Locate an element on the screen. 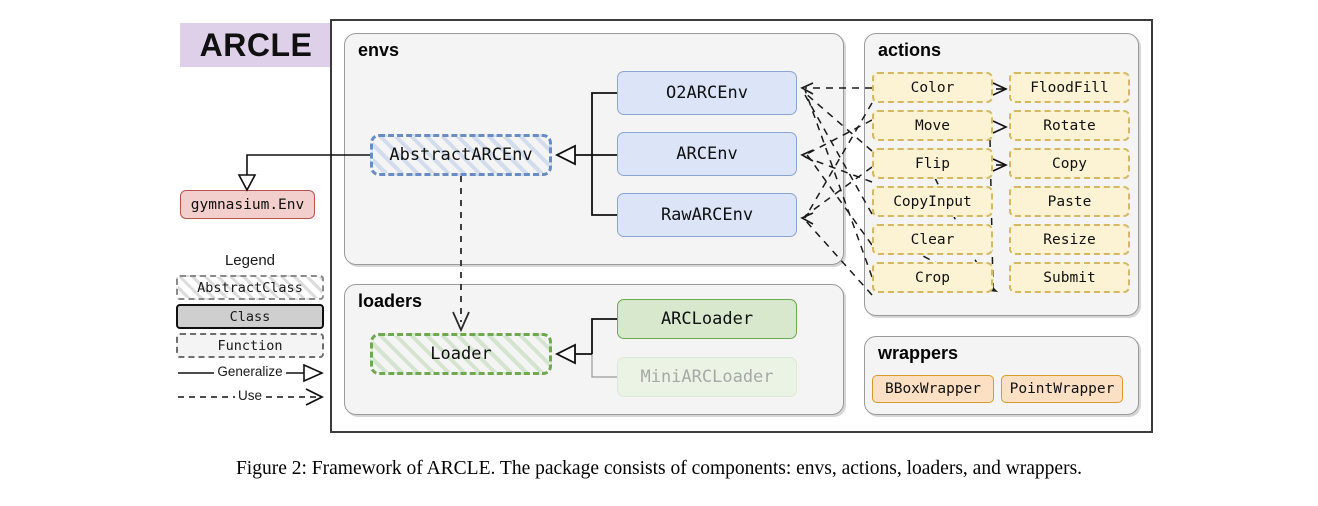 This screenshot has width=1318, height=506. action-box-rotate: Rotate is located at coordinates (1069, 125).